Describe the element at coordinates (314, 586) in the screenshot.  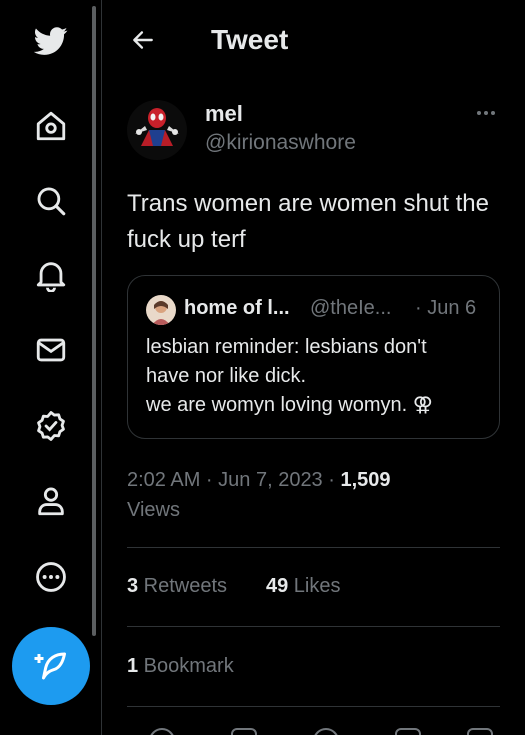
I see `likes-label: Likes` at that location.